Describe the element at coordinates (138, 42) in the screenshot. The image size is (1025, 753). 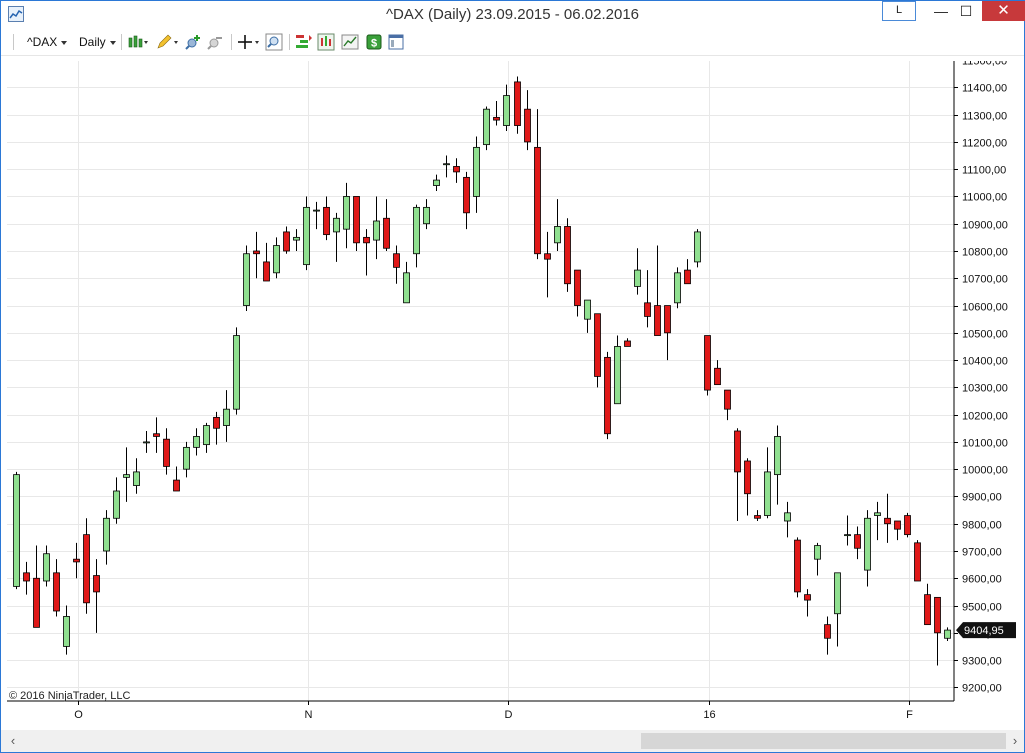
I see `chart-style-icon` at that location.